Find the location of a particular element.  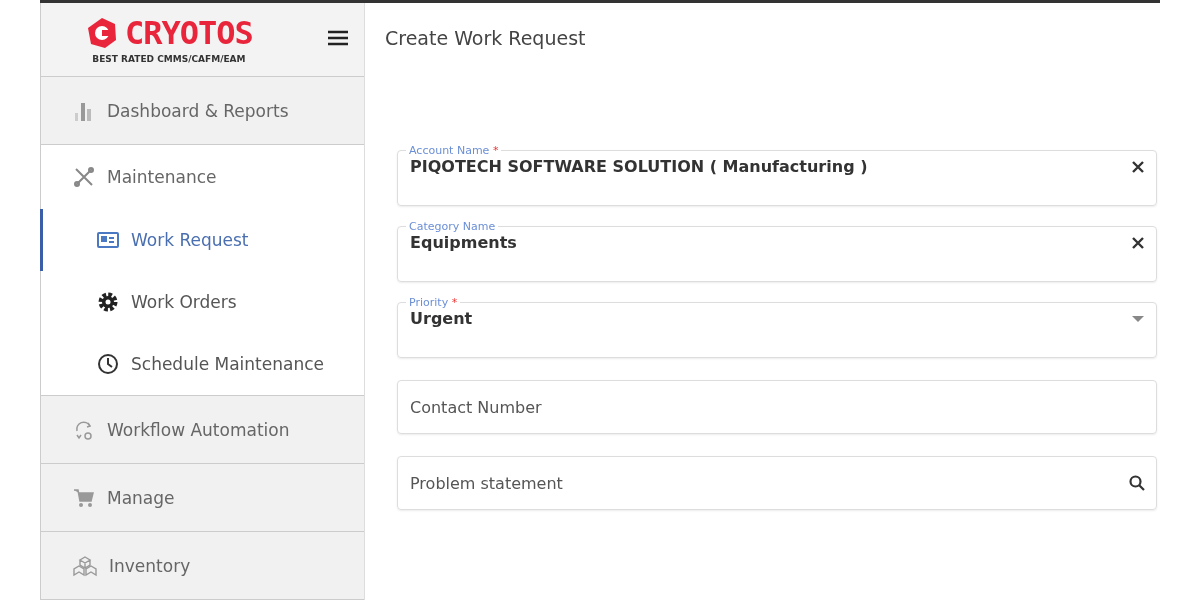

field-label: Priority is located at coordinates (429, 302).